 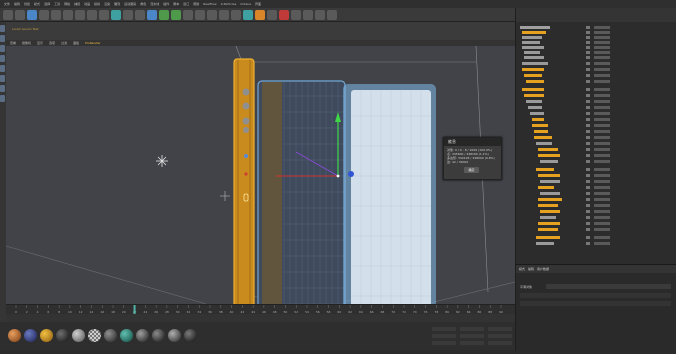 What do you see at coordinates (64, 43) in the screenshot?
I see `viewport-menu-filter: 过滤` at bounding box center [64, 43].